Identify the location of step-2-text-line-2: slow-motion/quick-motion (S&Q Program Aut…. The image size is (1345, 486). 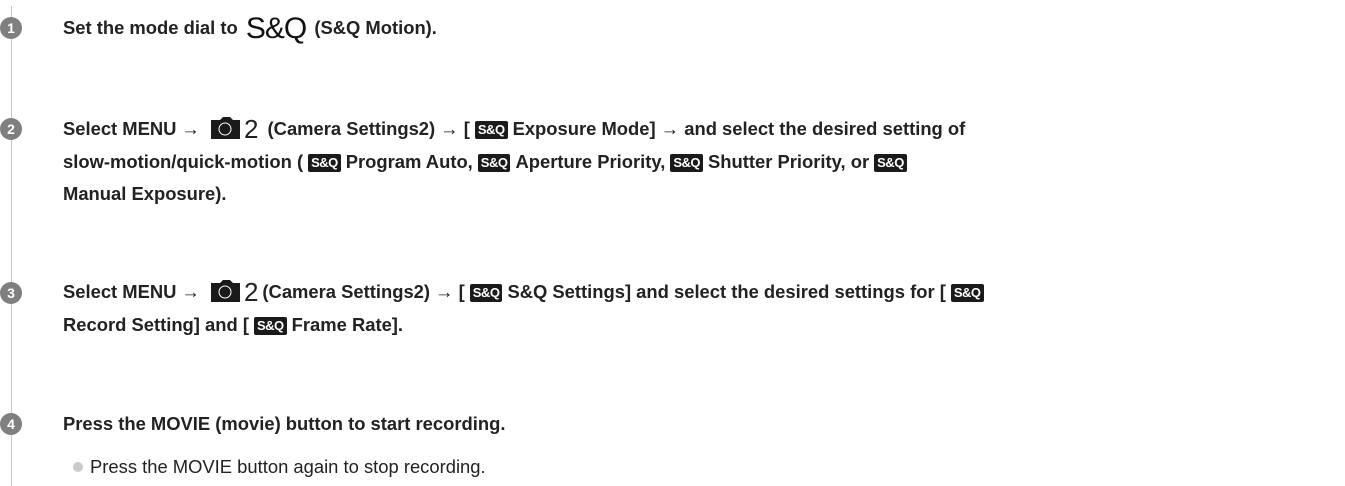
(700, 162).